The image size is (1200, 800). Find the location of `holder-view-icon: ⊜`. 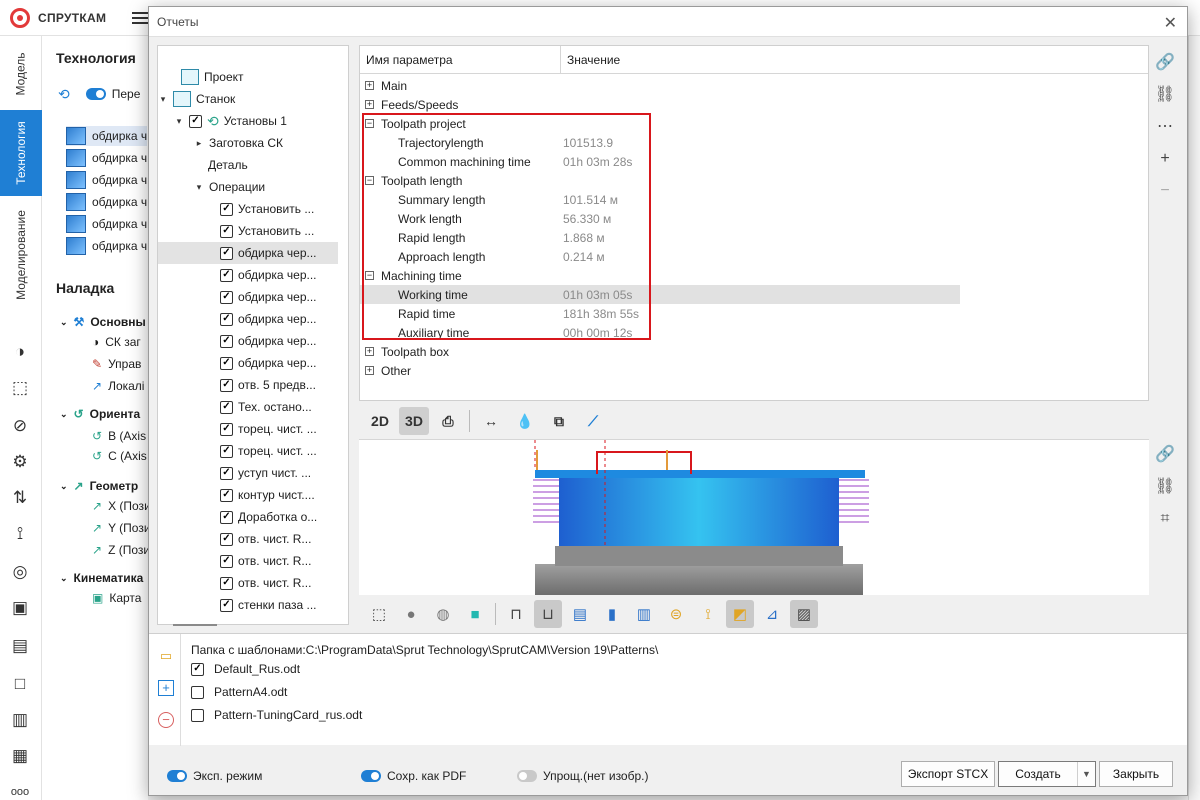

holder-view-icon: ⊜ is located at coordinates (676, 614).